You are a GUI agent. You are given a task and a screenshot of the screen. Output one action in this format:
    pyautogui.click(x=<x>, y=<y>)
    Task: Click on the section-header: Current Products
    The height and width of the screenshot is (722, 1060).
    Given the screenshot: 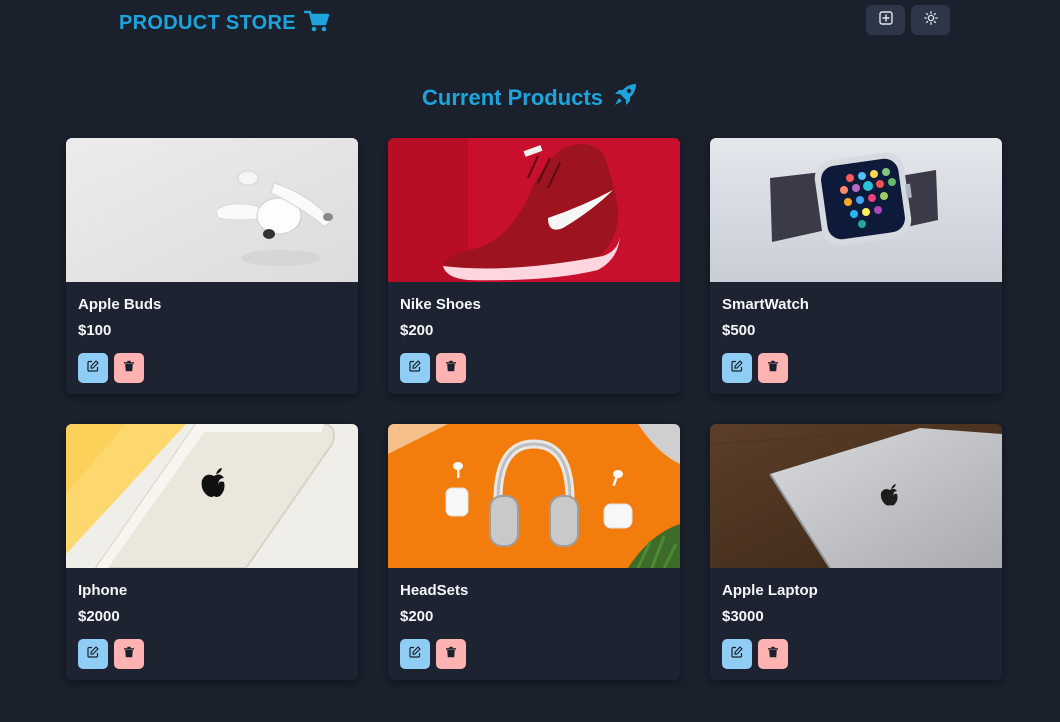 What is the action you would take?
    pyautogui.click(x=530, y=97)
    